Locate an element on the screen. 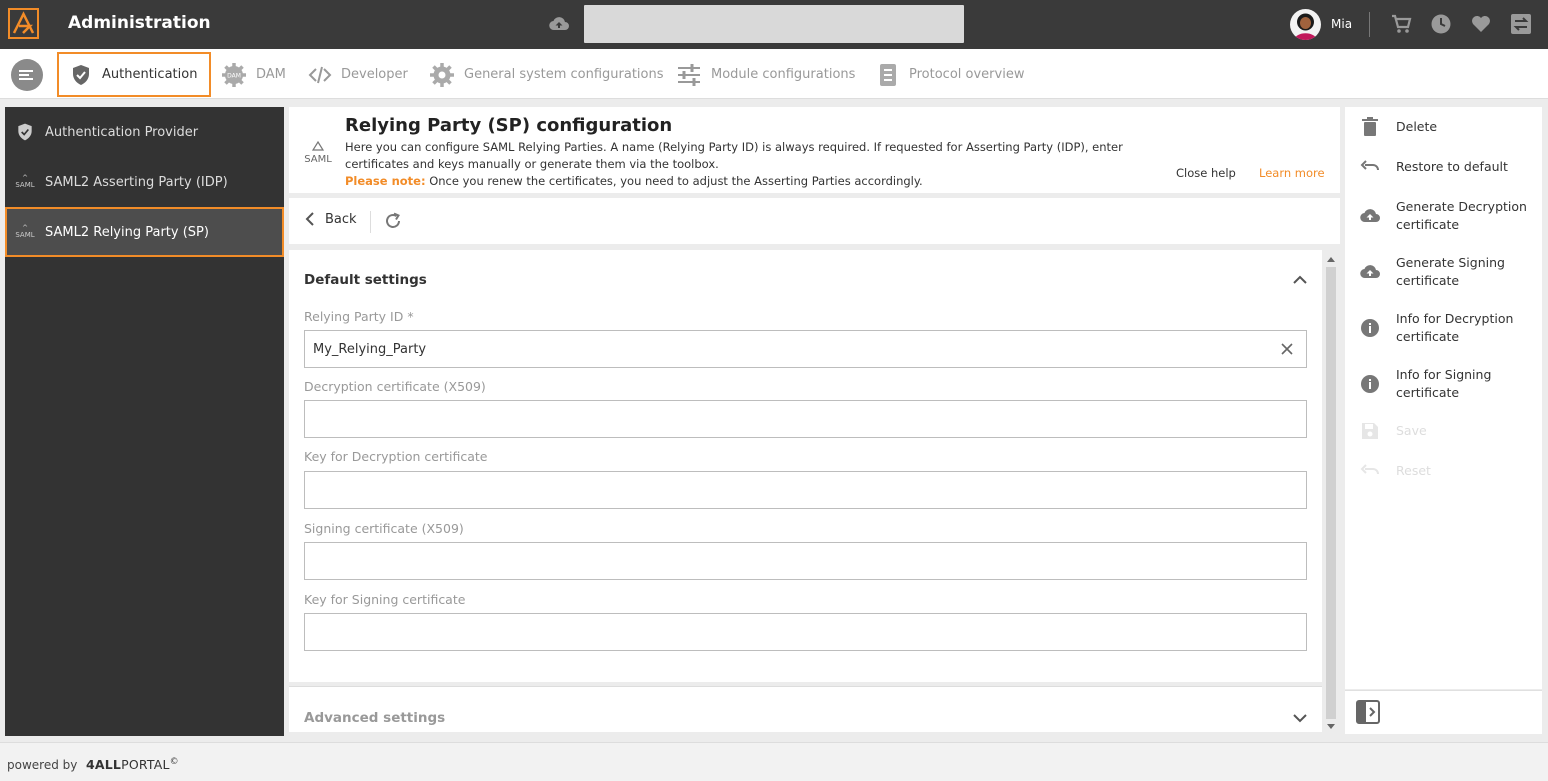 This screenshot has height=781, width=1548. close-help-link: Close help is located at coordinates (1206, 173).